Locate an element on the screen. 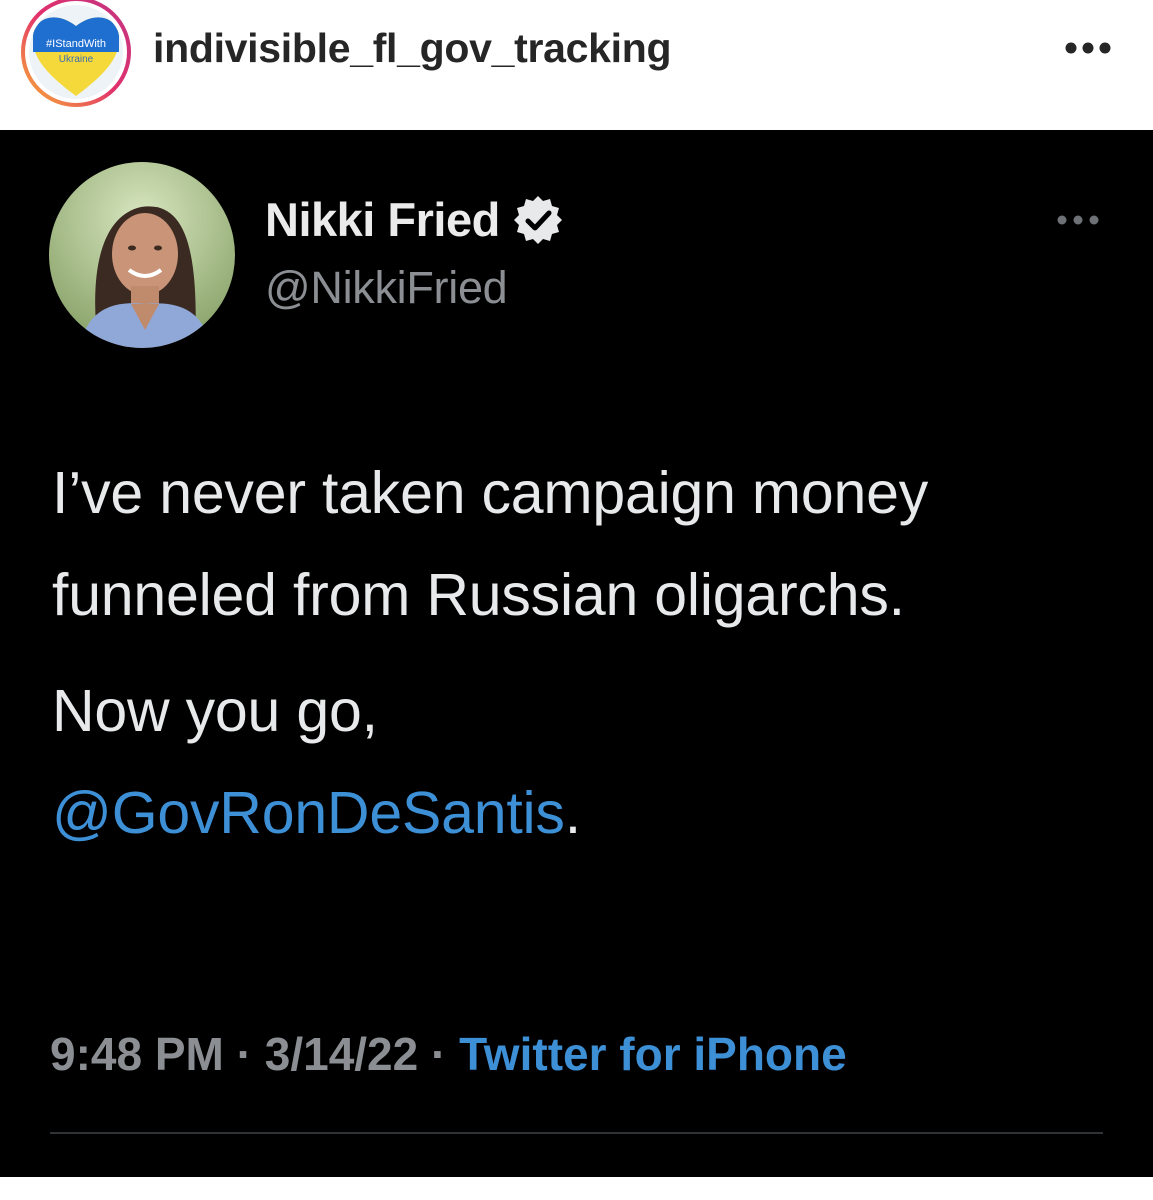 The height and width of the screenshot is (1200, 1153). mention-link: @GovRonDeSantis is located at coordinates (308, 813).